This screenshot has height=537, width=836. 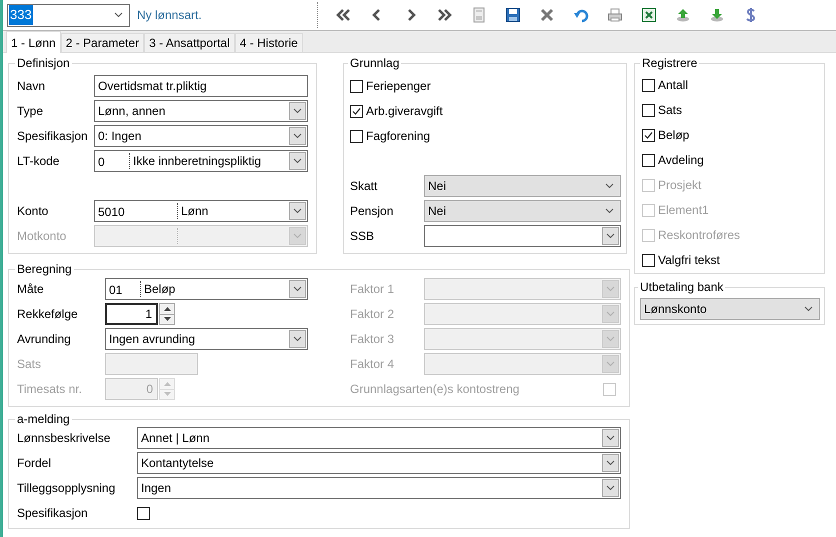 I want to click on field-label: Lønnsbeskrivelse, so click(x=64, y=438).